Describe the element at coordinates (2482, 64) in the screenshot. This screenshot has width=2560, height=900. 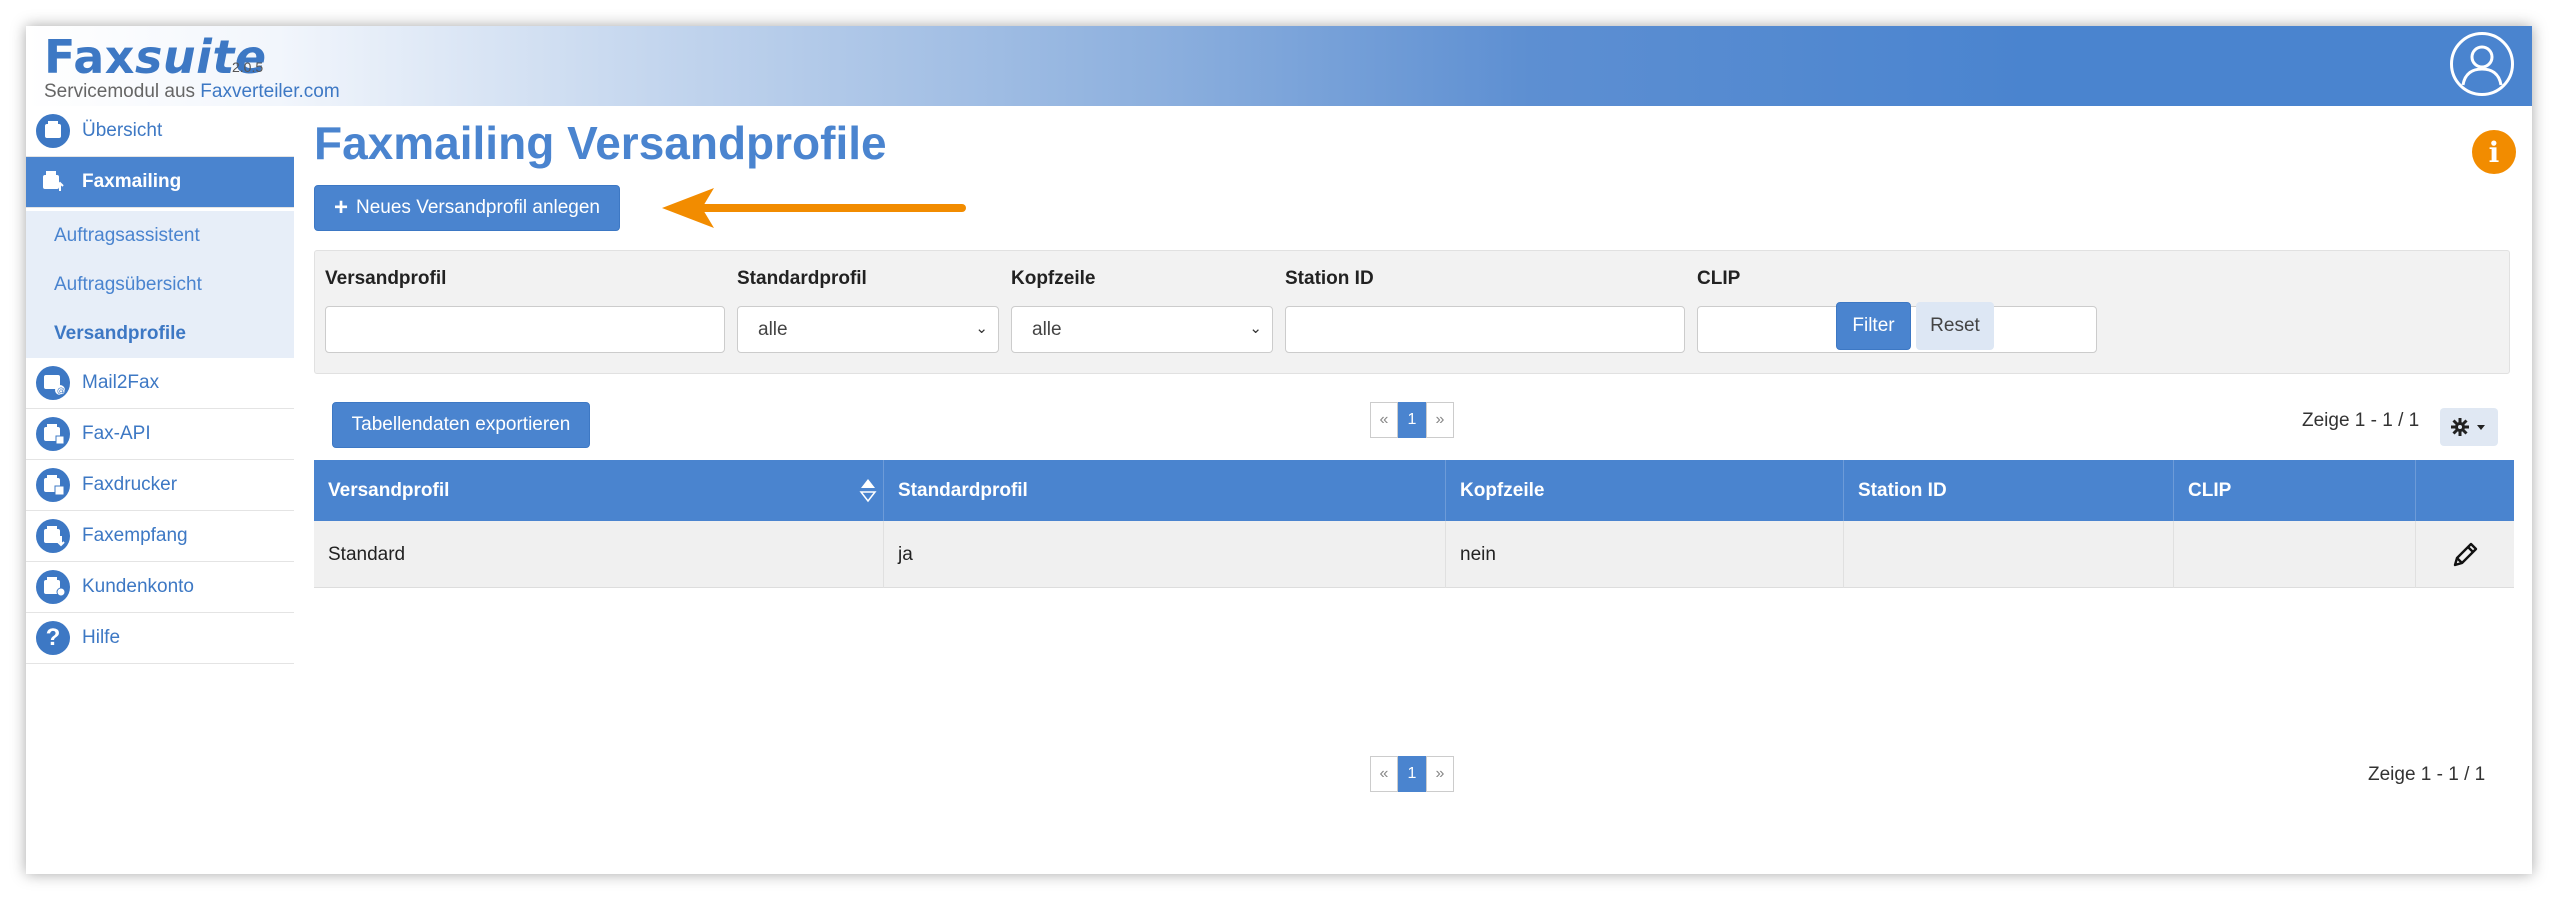
I see `user-avatar-icon` at that location.